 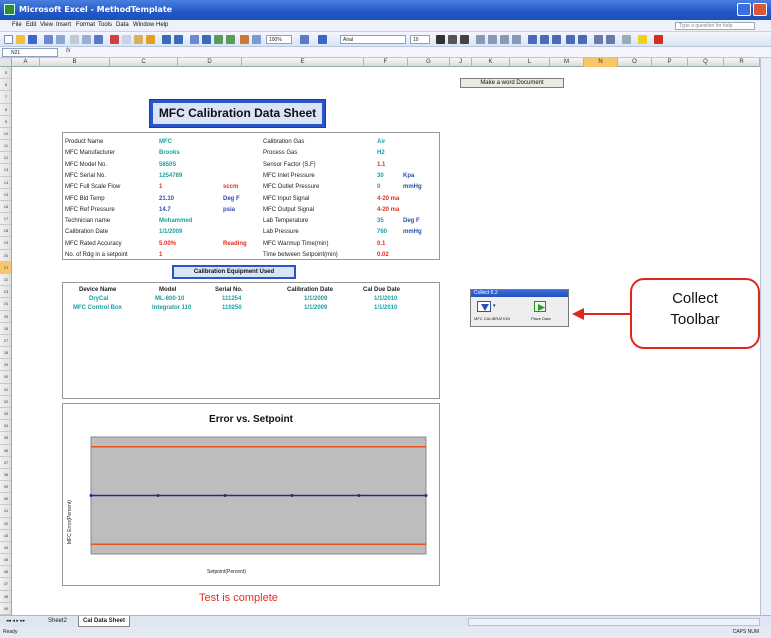 I want to click on row-header: 34, so click(x=5, y=426).